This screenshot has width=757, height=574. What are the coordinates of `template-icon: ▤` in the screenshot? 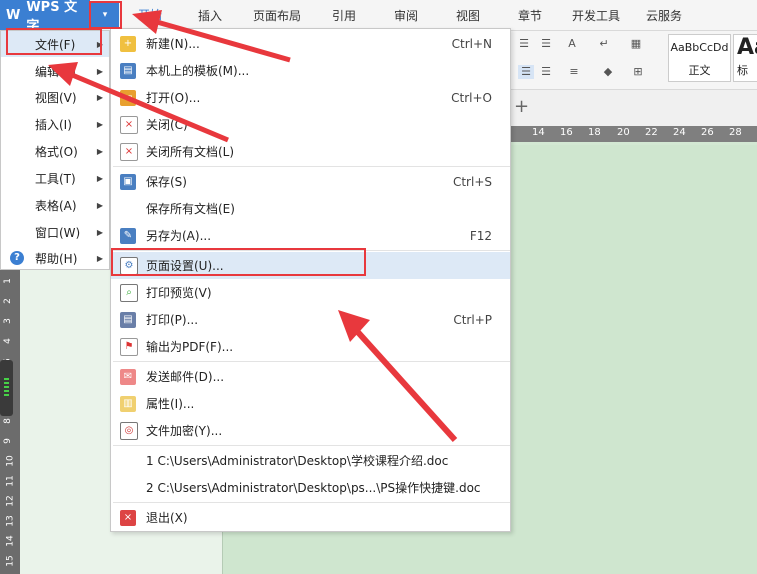 It's located at (128, 70).